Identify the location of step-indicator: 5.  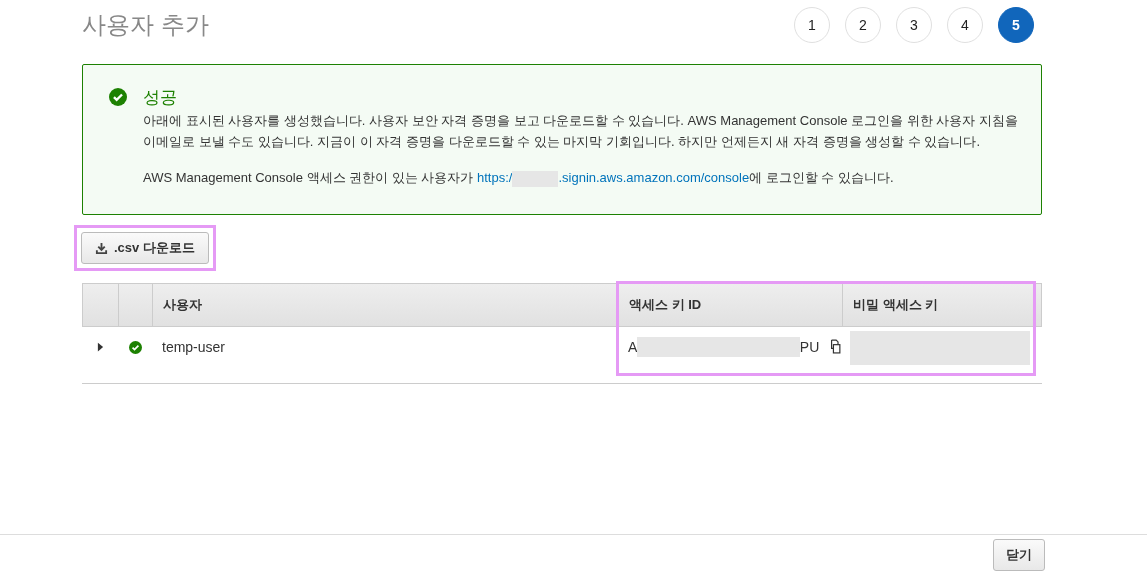
(1016, 25).